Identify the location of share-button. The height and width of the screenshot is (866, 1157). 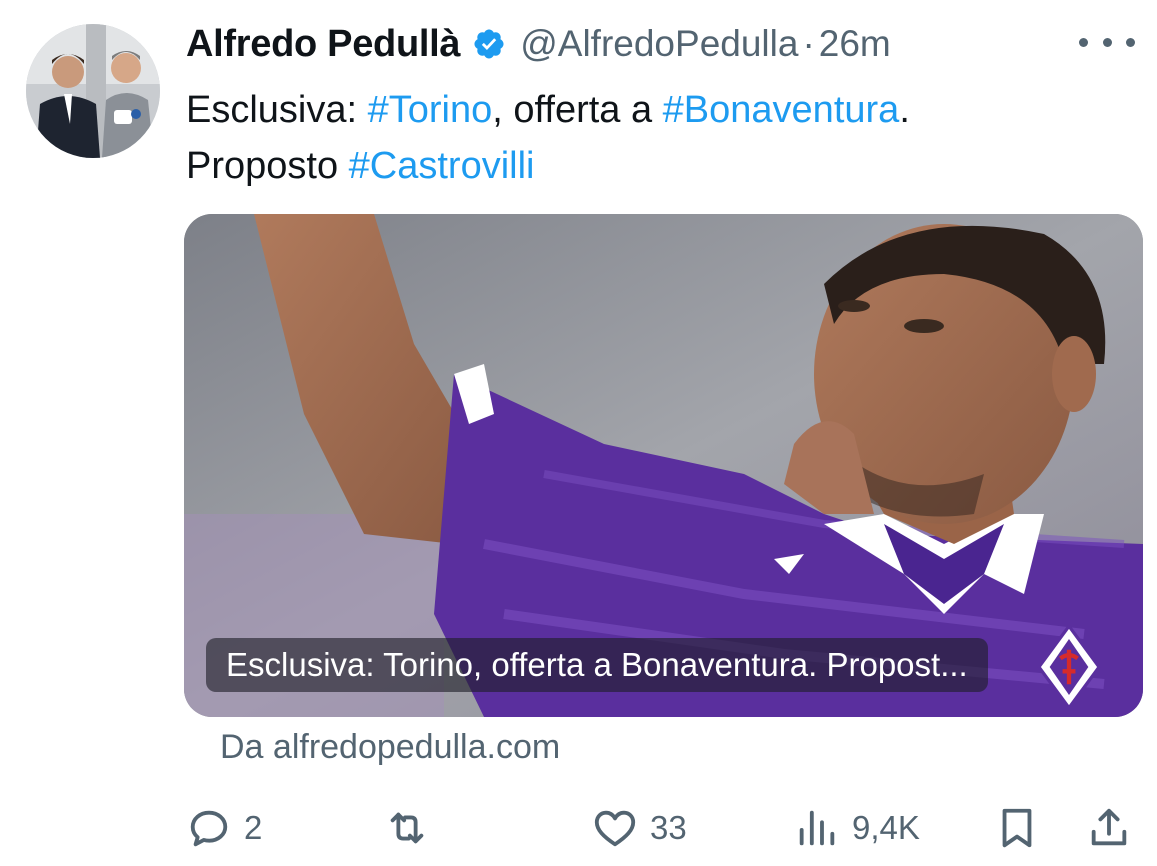
(1109, 828).